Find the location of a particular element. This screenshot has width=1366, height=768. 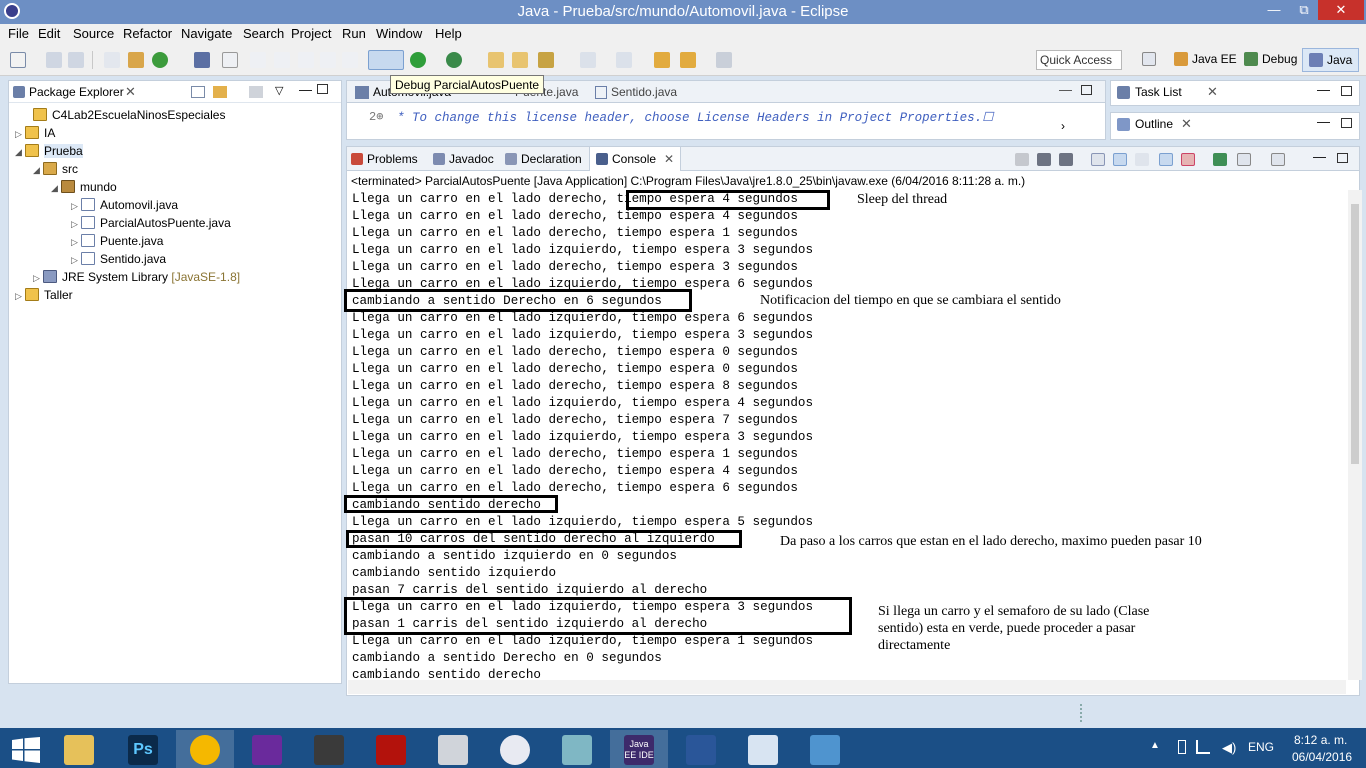

menu-source: Source is located at coordinates (93, 33).